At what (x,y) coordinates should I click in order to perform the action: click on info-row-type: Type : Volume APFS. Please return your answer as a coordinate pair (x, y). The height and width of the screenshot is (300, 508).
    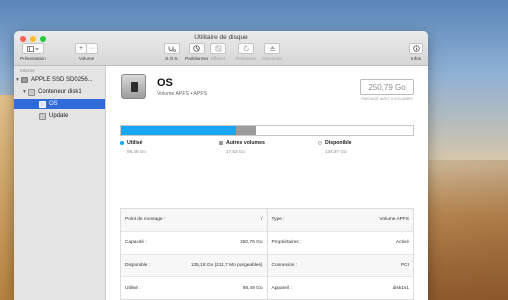
    Looking at the image, I should click on (340, 220).